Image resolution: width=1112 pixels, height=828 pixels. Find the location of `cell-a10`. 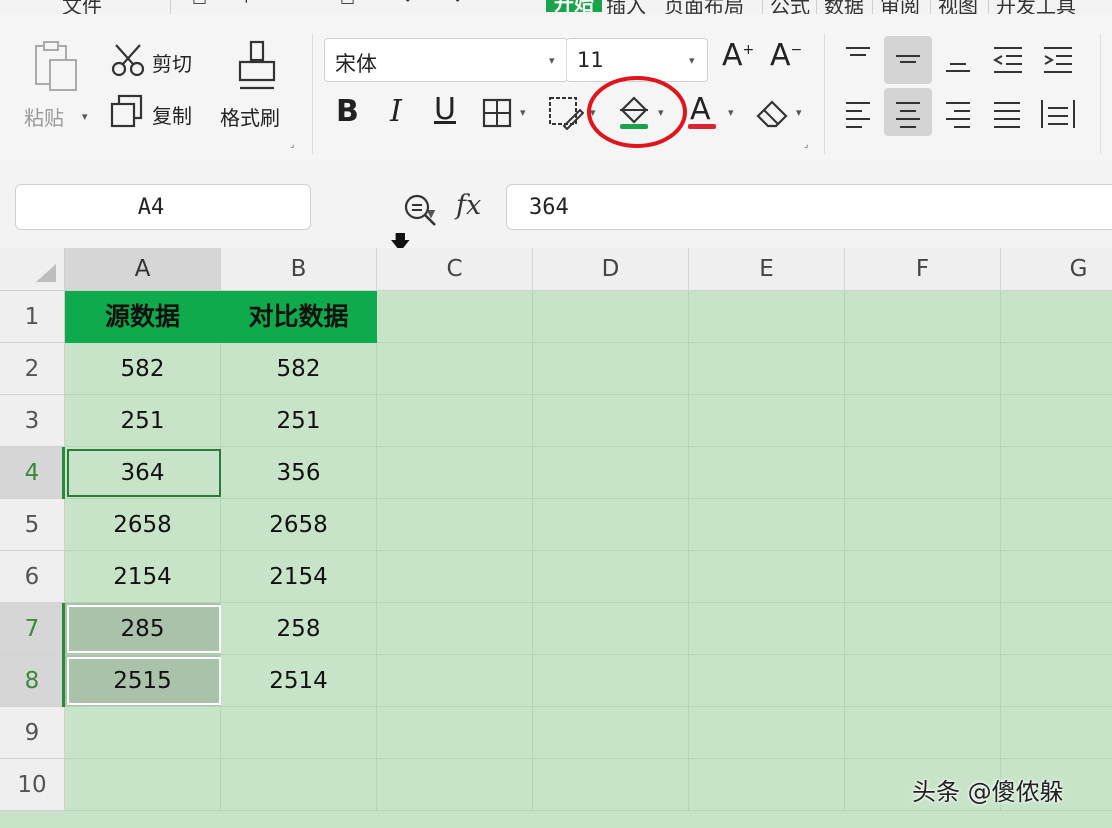

cell-a10 is located at coordinates (143, 785).